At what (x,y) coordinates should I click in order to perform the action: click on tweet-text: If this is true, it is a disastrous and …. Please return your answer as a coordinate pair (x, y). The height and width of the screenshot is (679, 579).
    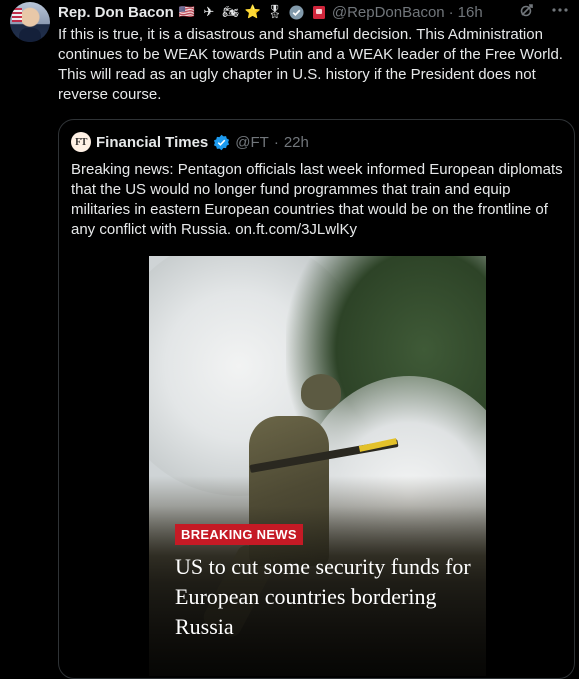
    Looking at the image, I should click on (310, 64).